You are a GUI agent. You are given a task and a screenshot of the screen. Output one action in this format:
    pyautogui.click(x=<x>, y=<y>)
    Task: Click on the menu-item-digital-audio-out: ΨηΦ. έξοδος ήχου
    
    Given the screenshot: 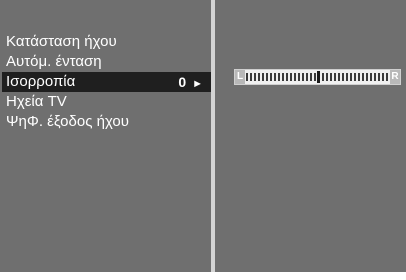 What is the action you would take?
    pyautogui.click(x=106, y=122)
    